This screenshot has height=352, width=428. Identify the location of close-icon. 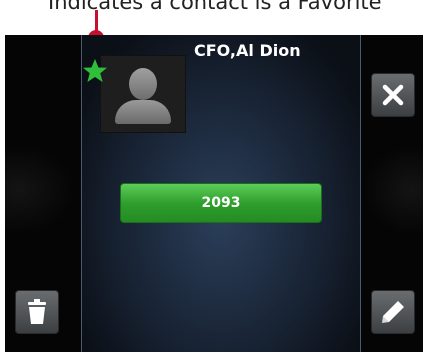
(393, 95).